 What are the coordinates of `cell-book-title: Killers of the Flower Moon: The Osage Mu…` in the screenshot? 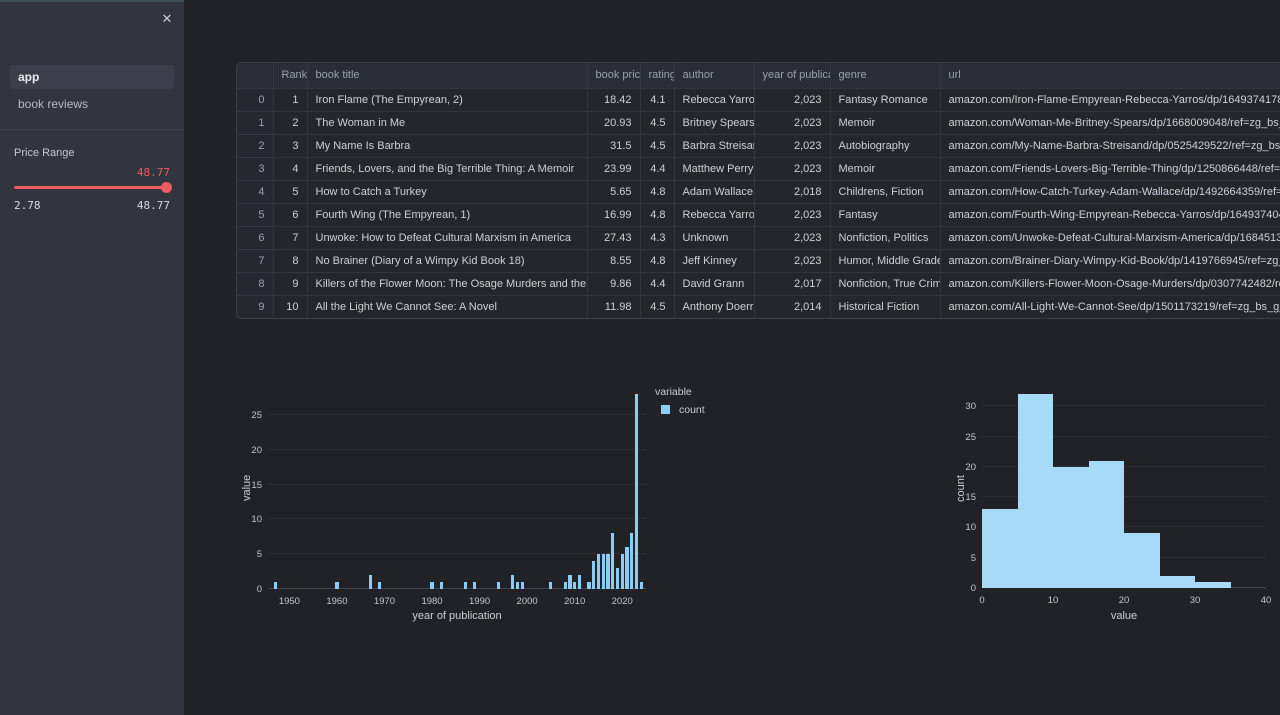 It's located at (446, 283).